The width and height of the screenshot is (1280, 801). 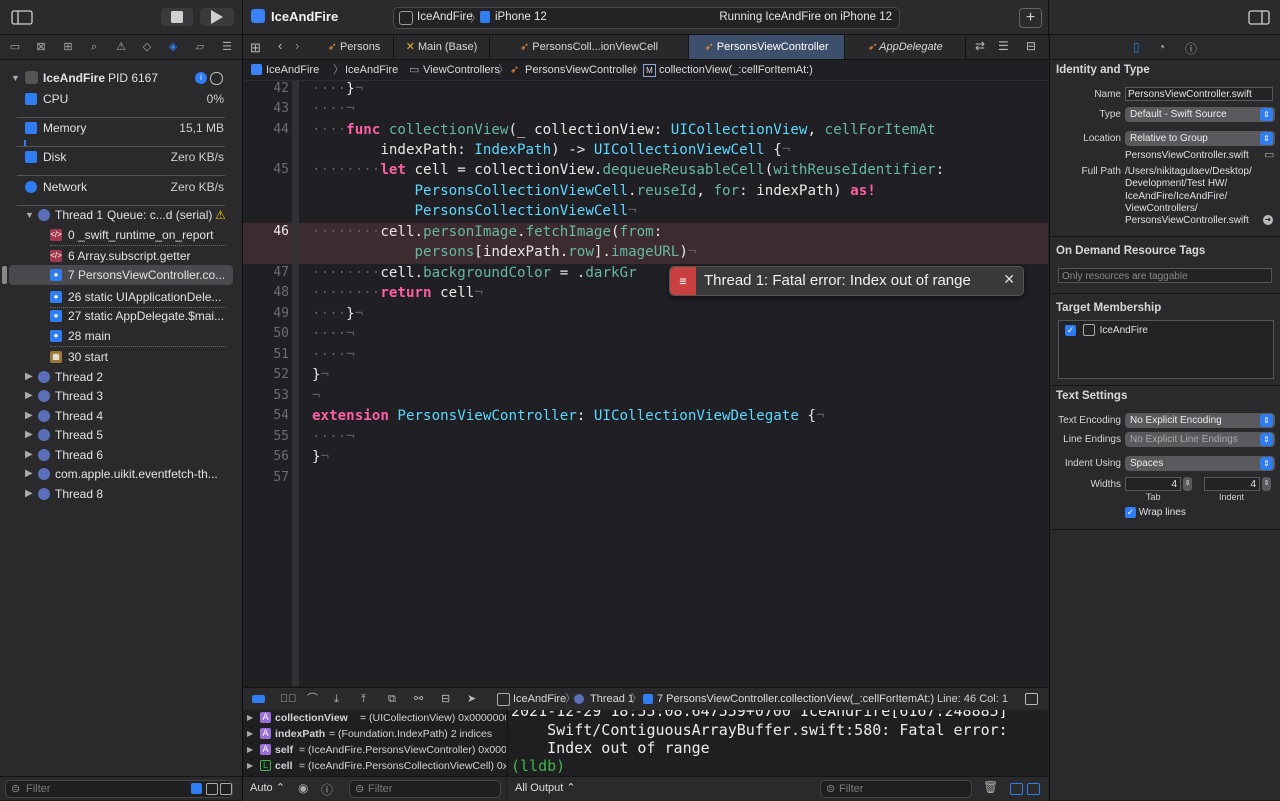 I want to click on process-row: ▼ IceAndFire PID 6167 i, so click(x=121, y=78).